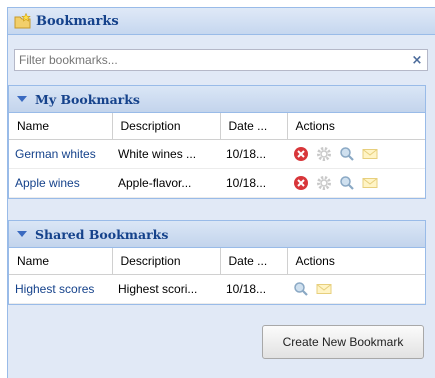 The height and width of the screenshot is (378, 435). I want to click on clear-filter-button: ×, so click(417, 60).